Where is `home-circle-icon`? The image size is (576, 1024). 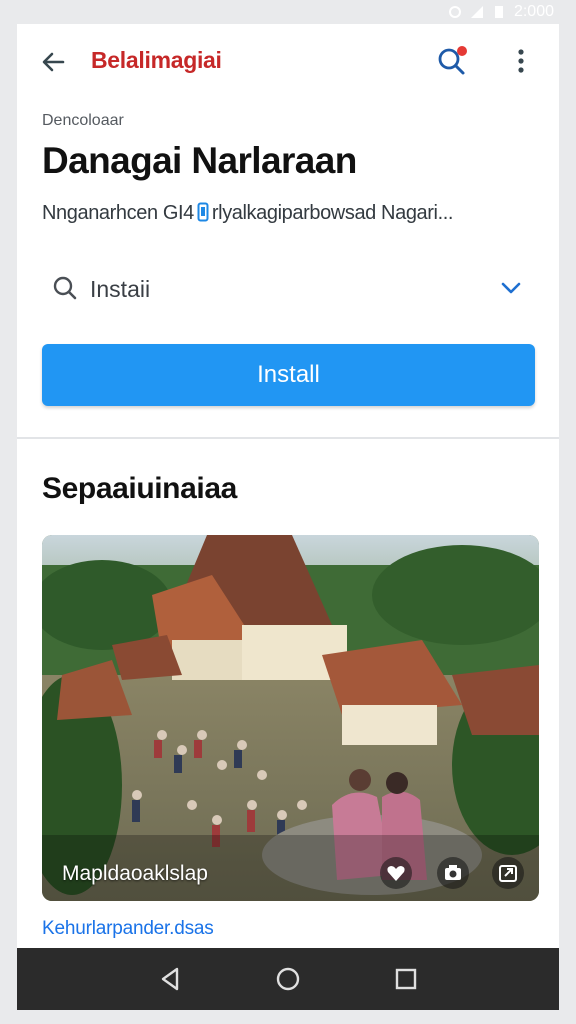 home-circle-icon is located at coordinates (288, 979).